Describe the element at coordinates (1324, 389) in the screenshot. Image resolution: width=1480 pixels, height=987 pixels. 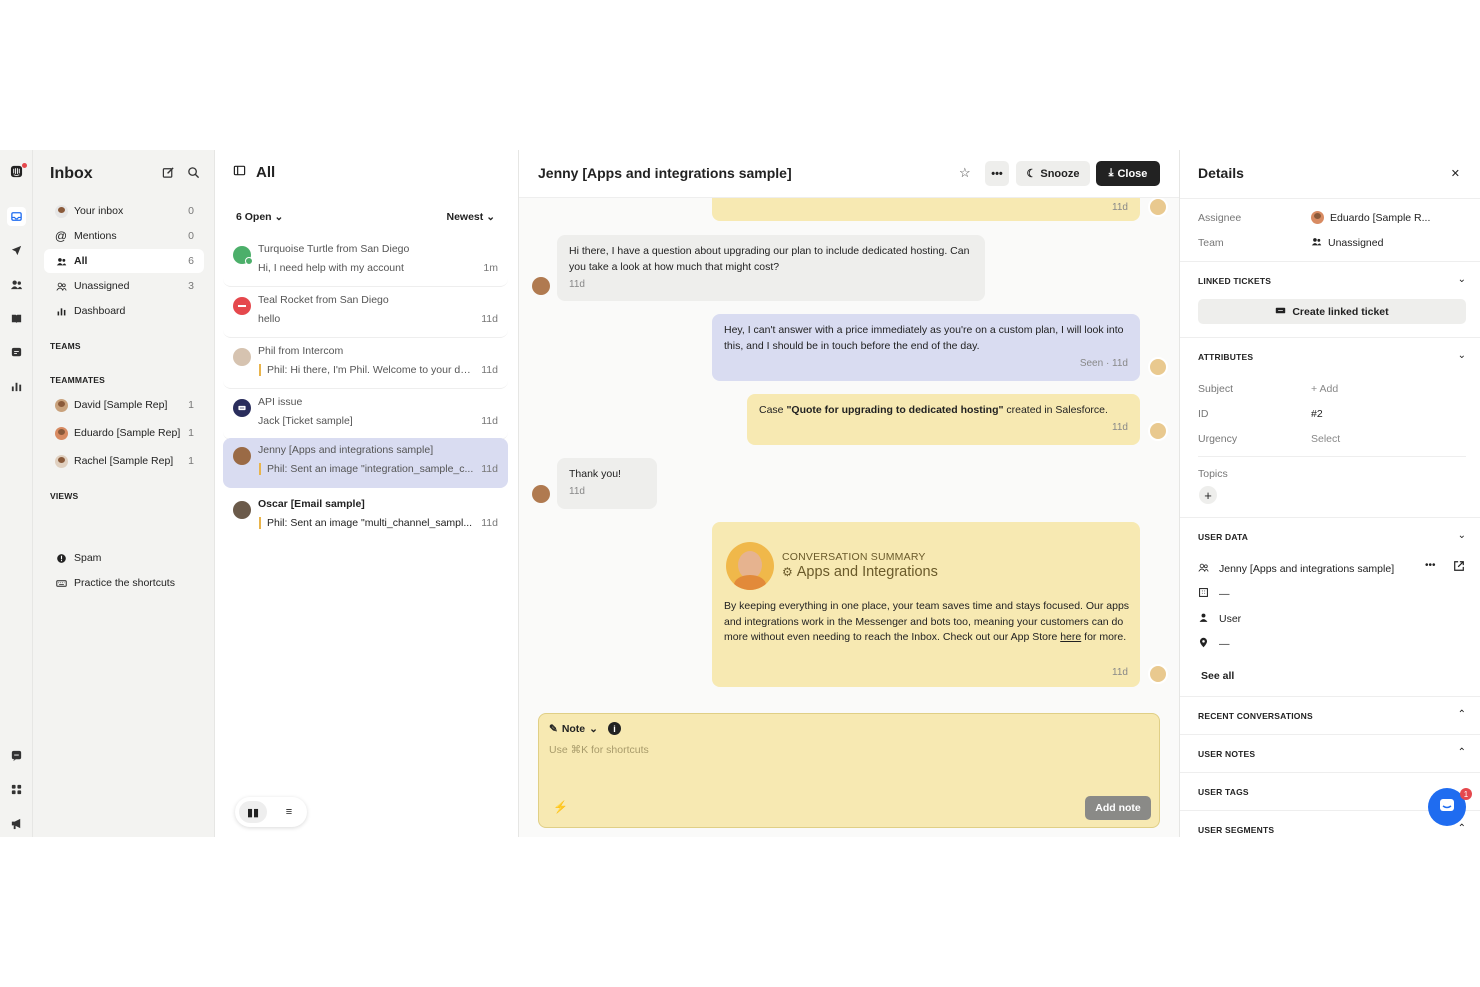
I see `subject-add: + Add` at that location.